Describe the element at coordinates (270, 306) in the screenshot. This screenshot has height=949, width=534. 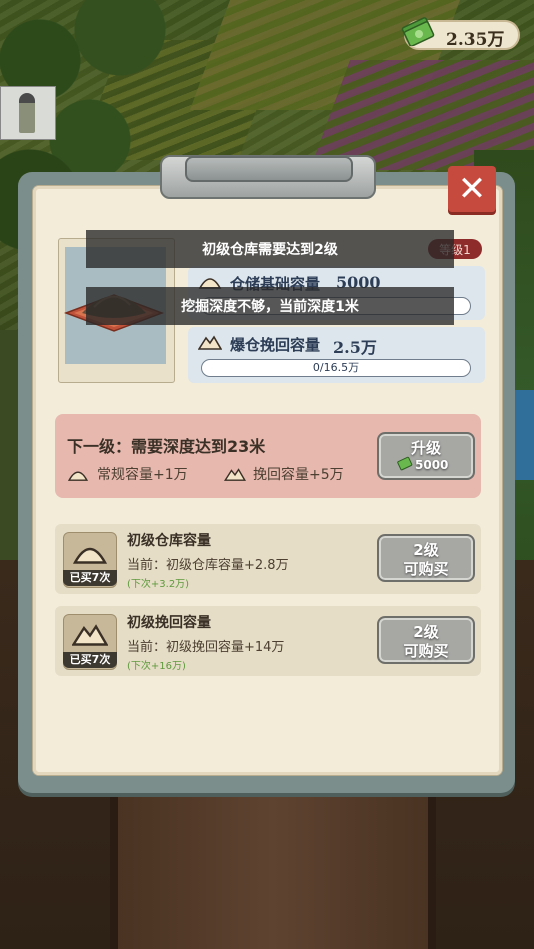
I see `depth-warning-toast: 挖掘深度不够，当前深度1米` at that location.